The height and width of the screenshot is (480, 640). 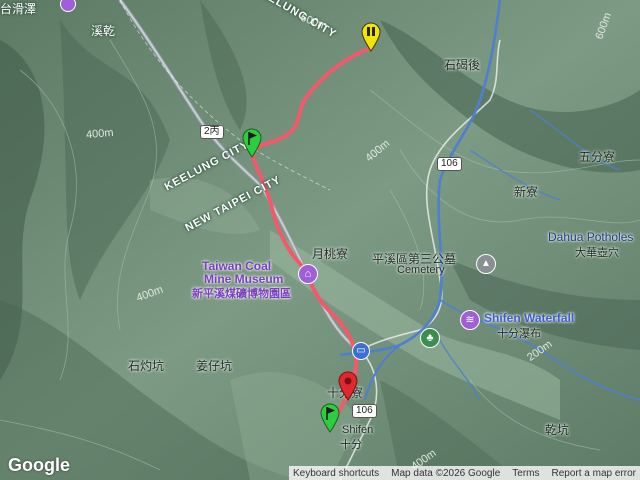 I want to click on place-label-xigan: 溪乾, so click(x=103, y=31).